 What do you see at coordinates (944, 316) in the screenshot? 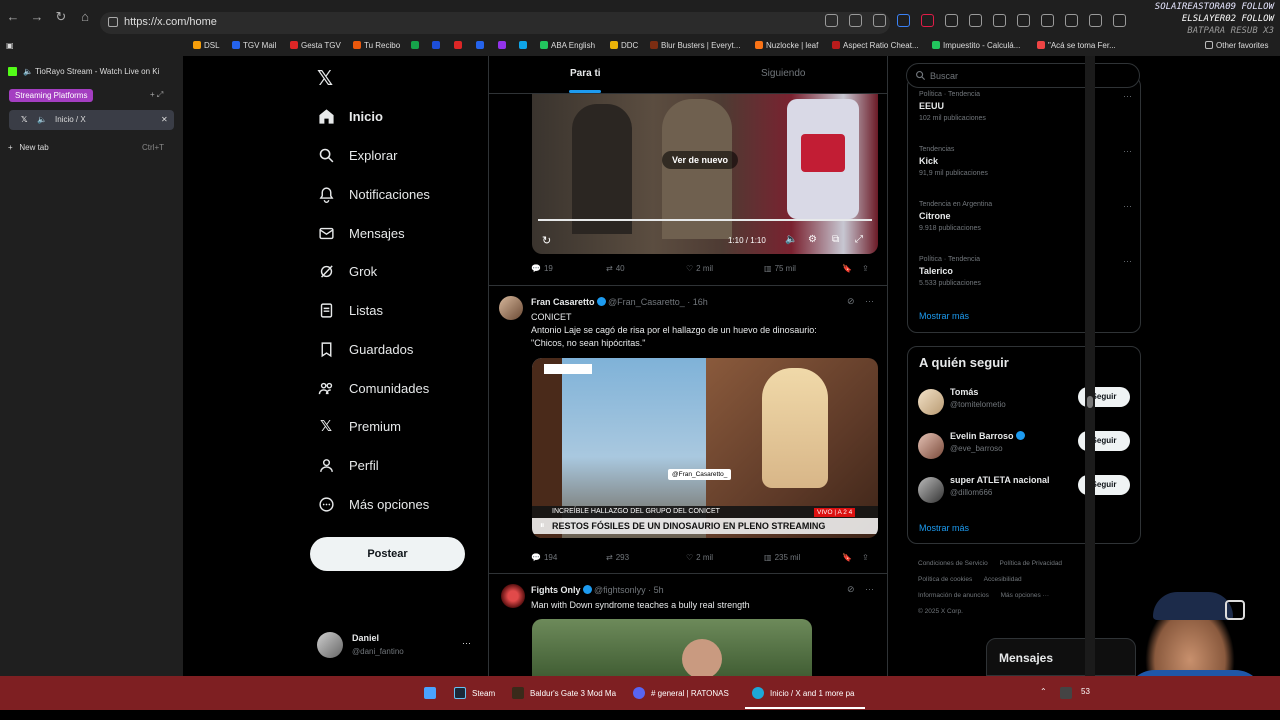
I see `show-more-trends: Mostrar más` at bounding box center [944, 316].